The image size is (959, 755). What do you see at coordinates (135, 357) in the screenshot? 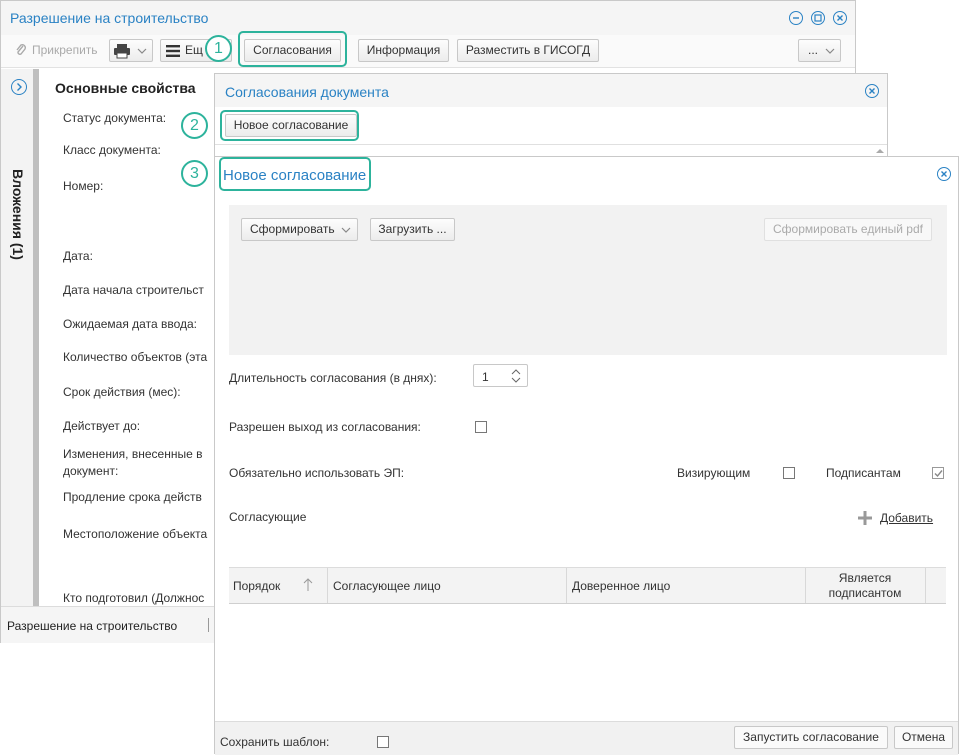
I see `field-label: Количество объектов (эта` at bounding box center [135, 357].